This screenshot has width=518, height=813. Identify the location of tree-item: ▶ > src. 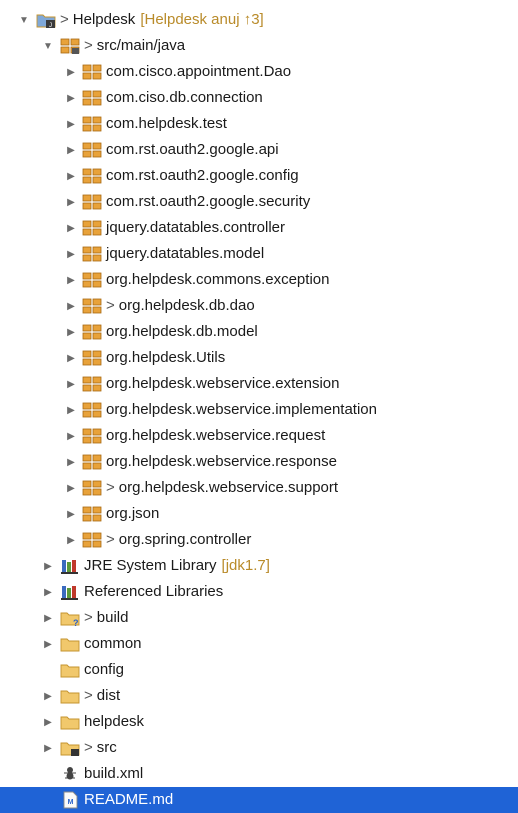
(259, 748).